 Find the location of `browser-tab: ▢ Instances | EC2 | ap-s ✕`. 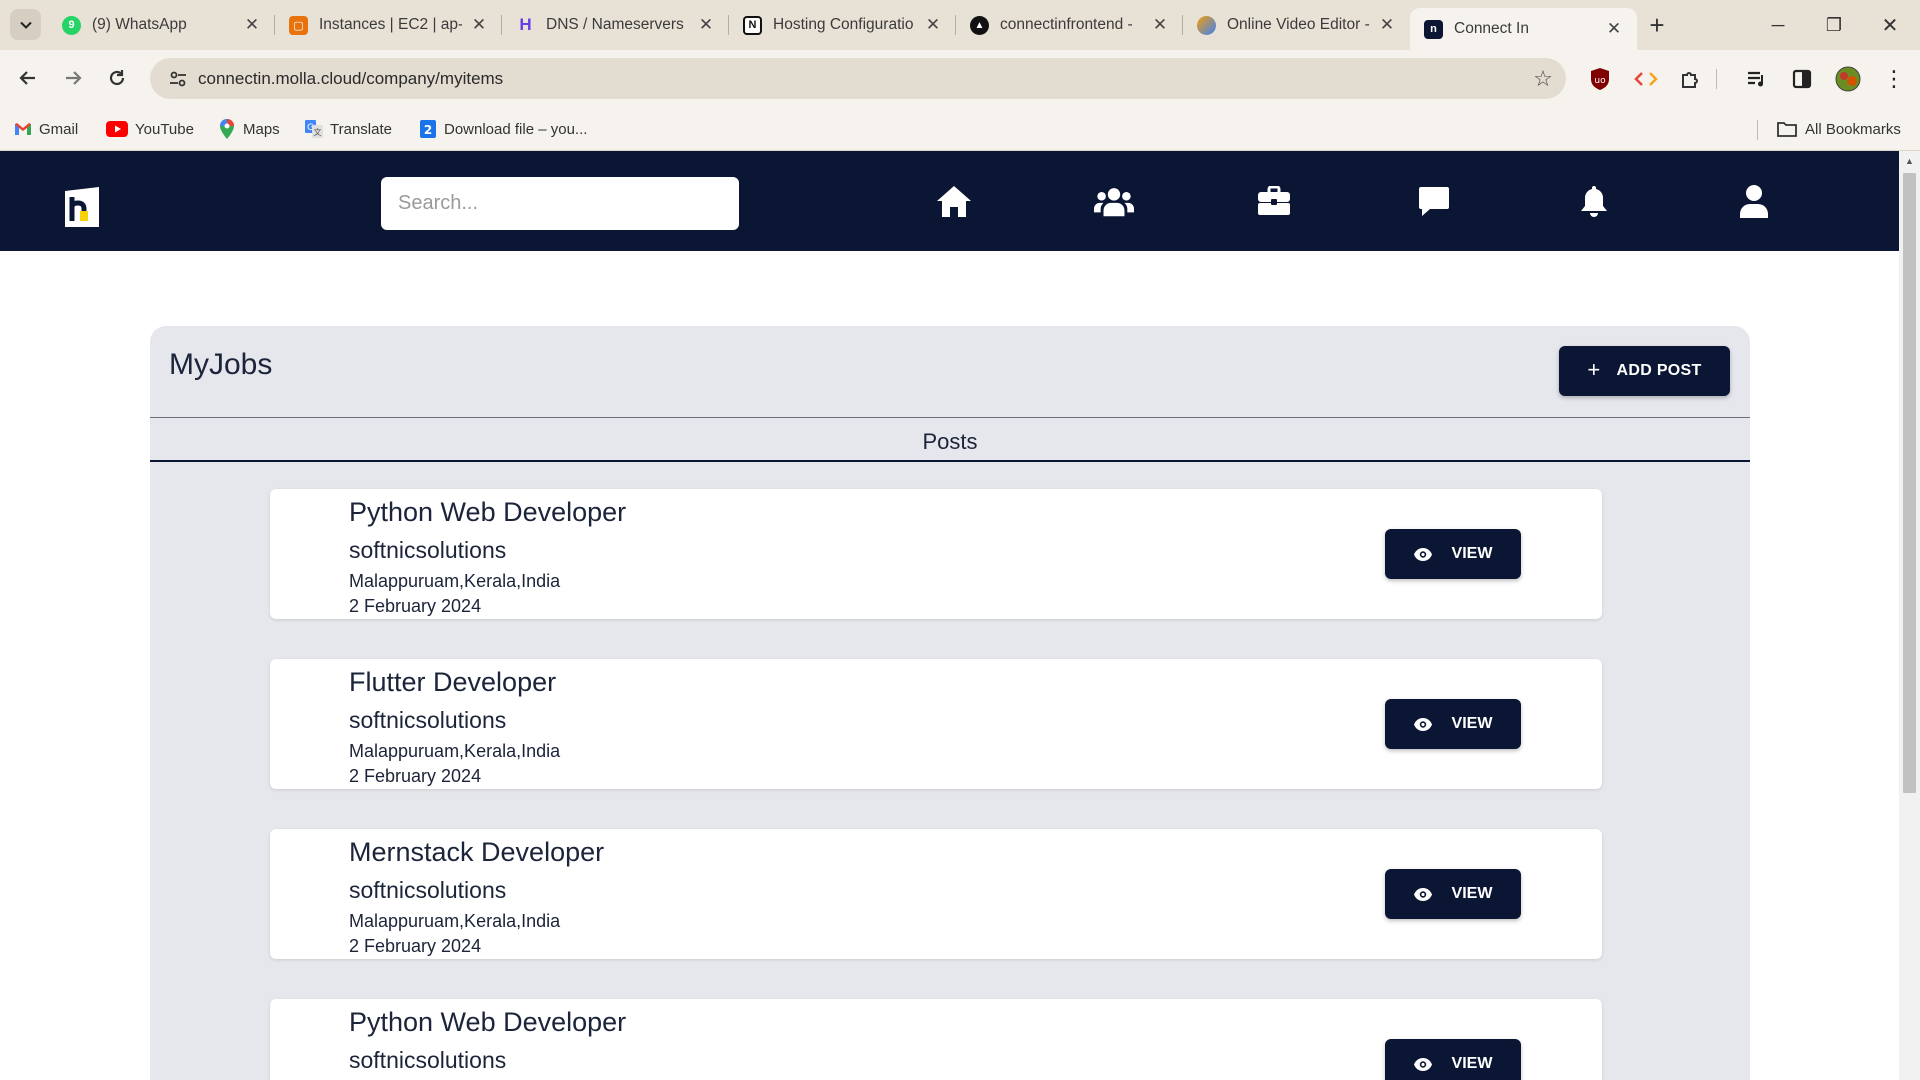

browser-tab: ▢ Instances | EC2 | ap-s ✕ is located at coordinates (388, 25).